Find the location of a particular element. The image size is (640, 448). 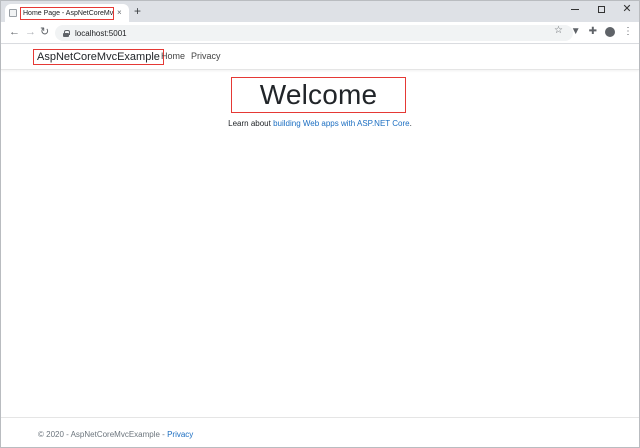

page-heading: Welcome is located at coordinates (318, 95).